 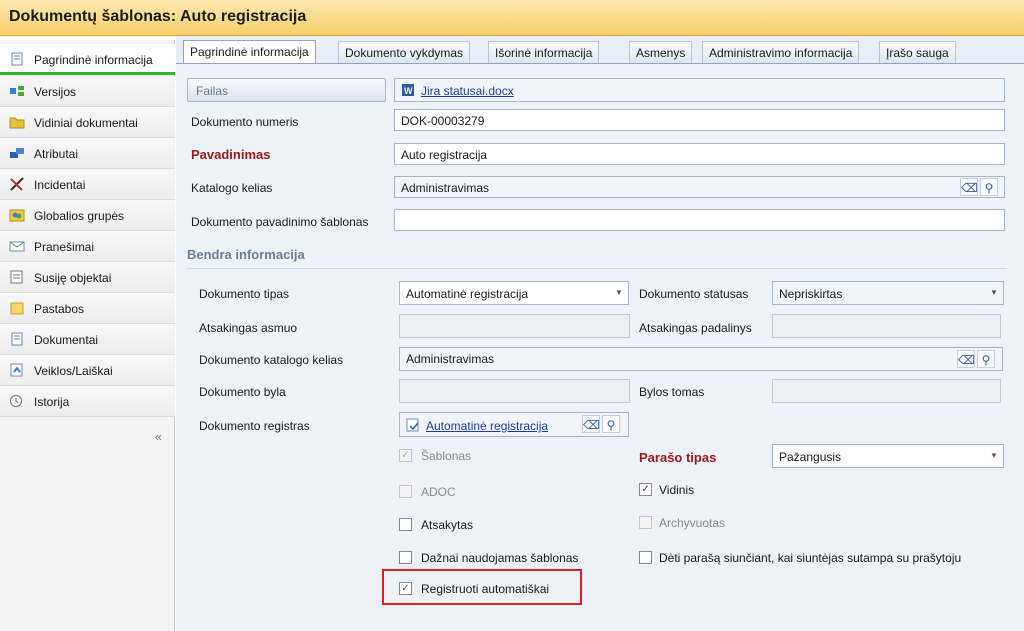 What do you see at coordinates (781, 52) in the screenshot?
I see `tab-administravimo-informacija: Administravimo informacija` at bounding box center [781, 52].